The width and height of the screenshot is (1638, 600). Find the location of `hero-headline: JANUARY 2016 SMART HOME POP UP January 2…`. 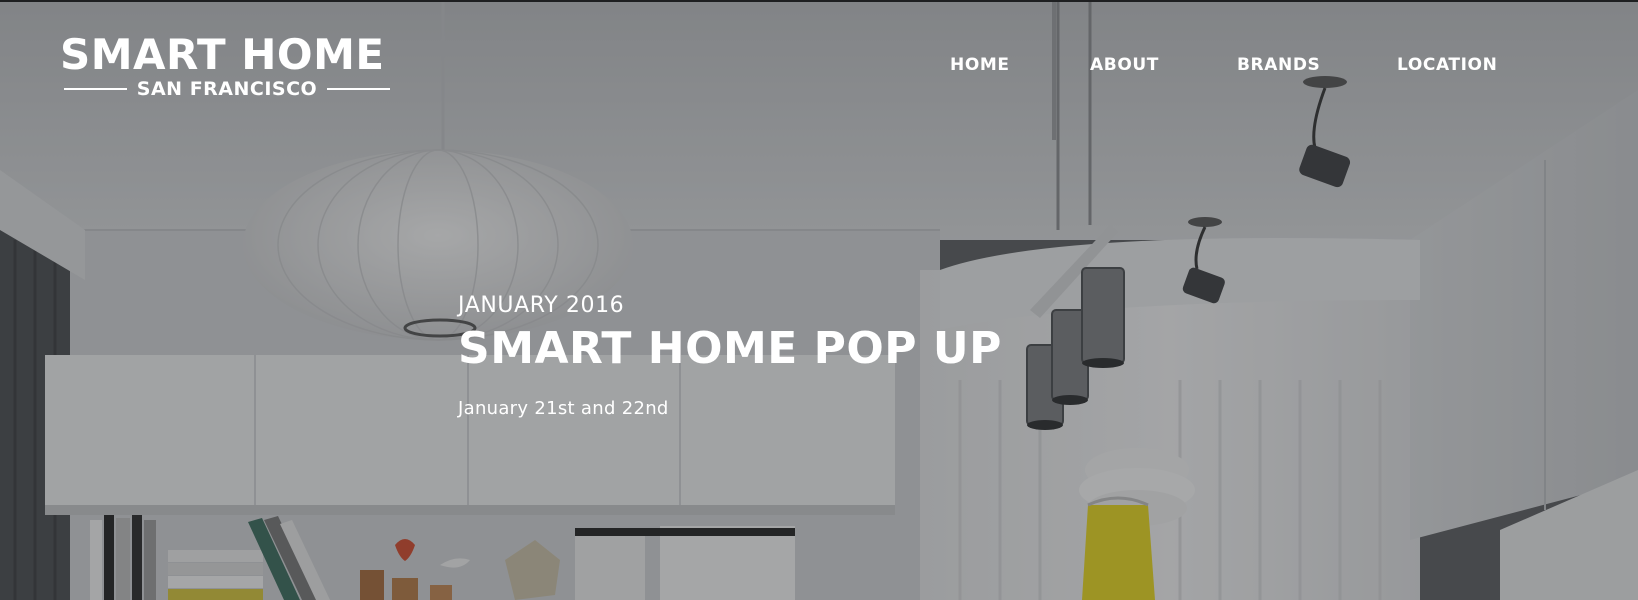

hero-headline: JANUARY 2016 SMART HOME POP UP January 2… is located at coordinates (730, 356).